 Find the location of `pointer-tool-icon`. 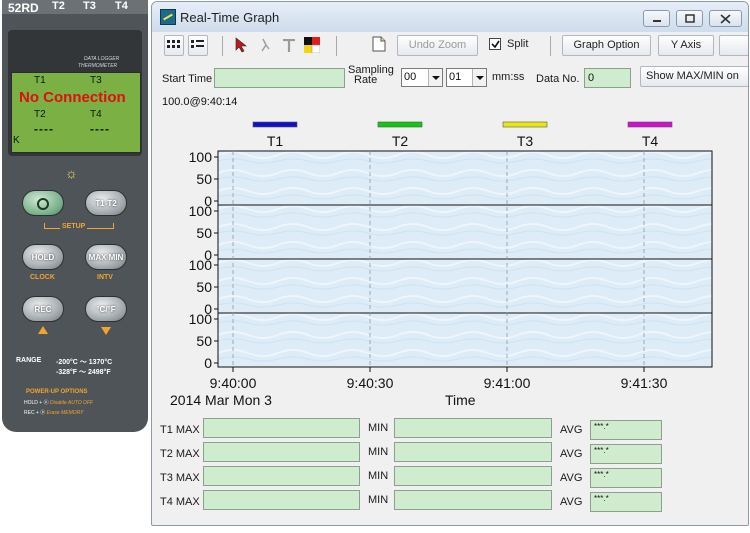

pointer-tool-icon is located at coordinates (242, 45).